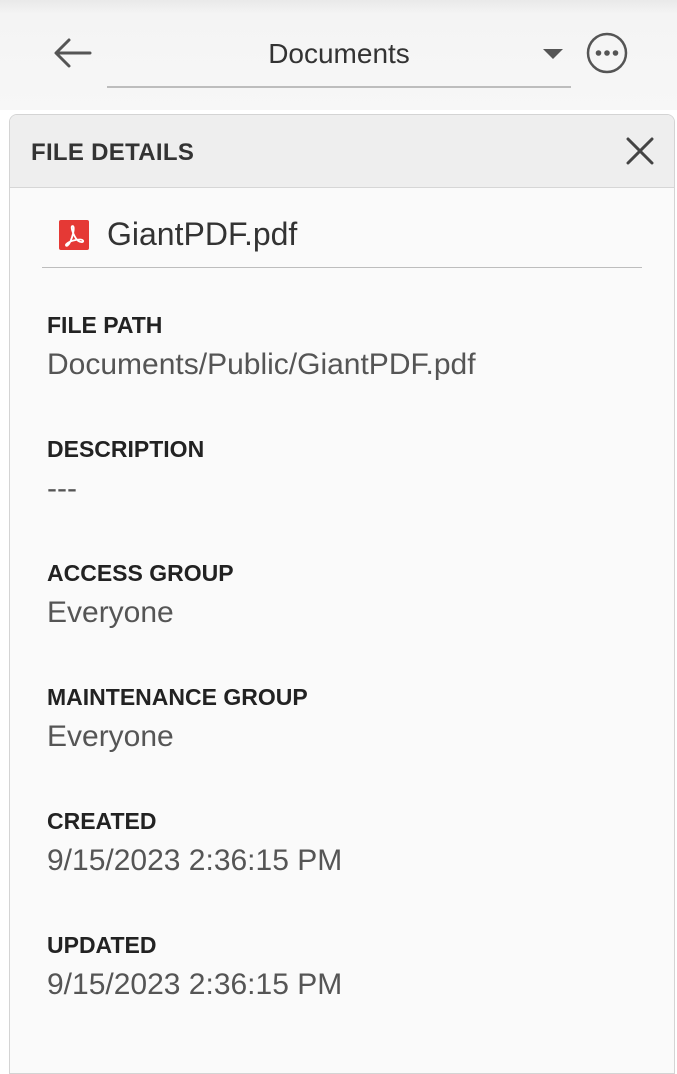  I want to click on panel-header: FILE DETAILS, so click(342, 151).